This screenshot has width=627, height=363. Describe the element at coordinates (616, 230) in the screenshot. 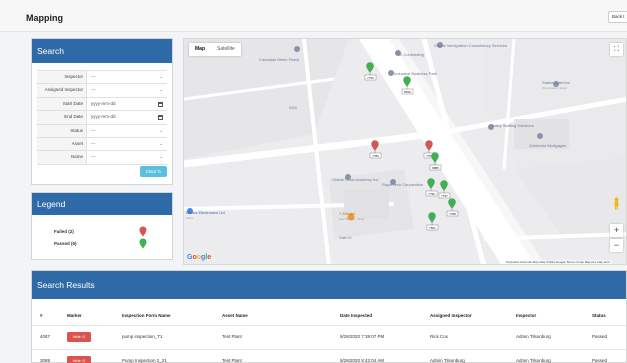

I see `zoom-in-button: +` at that location.